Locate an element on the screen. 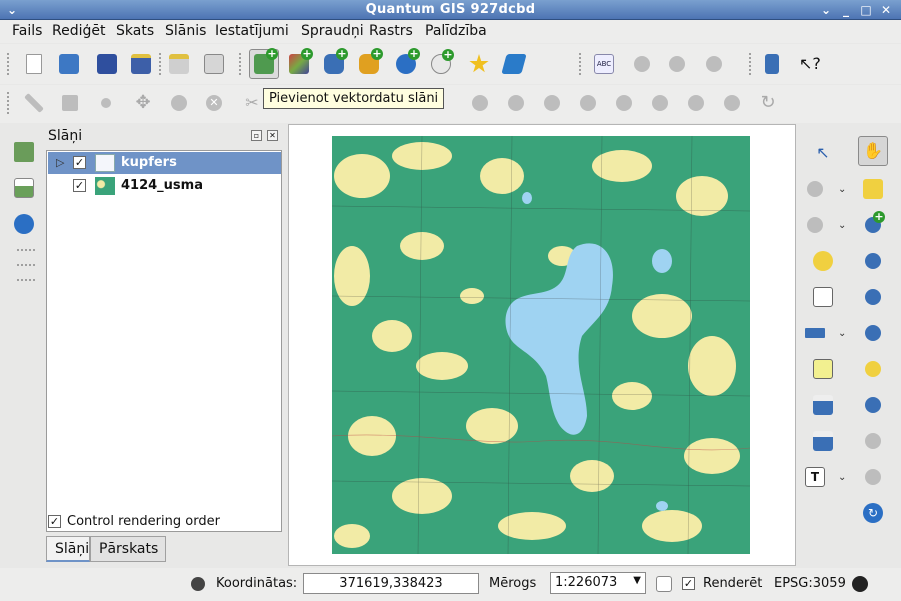 The height and width of the screenshot is (601, 901). split-features-button is located at coordinates (660, 103).